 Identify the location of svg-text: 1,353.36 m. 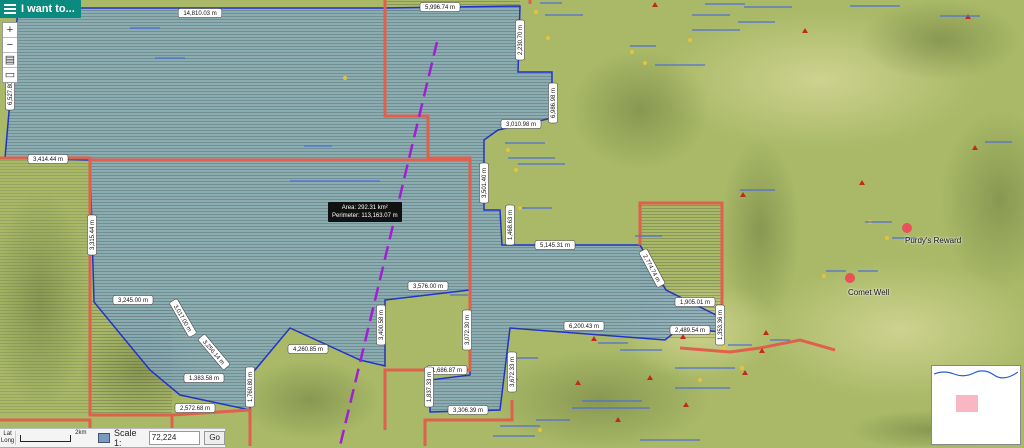
(721, 325).